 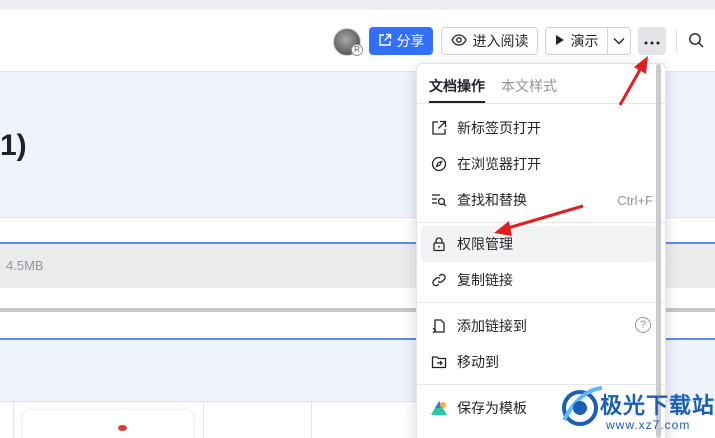 What do you see at coordinates (13, 145) in the screenshot?
I see `document-title: 1)` at bounding box center [13, 145].